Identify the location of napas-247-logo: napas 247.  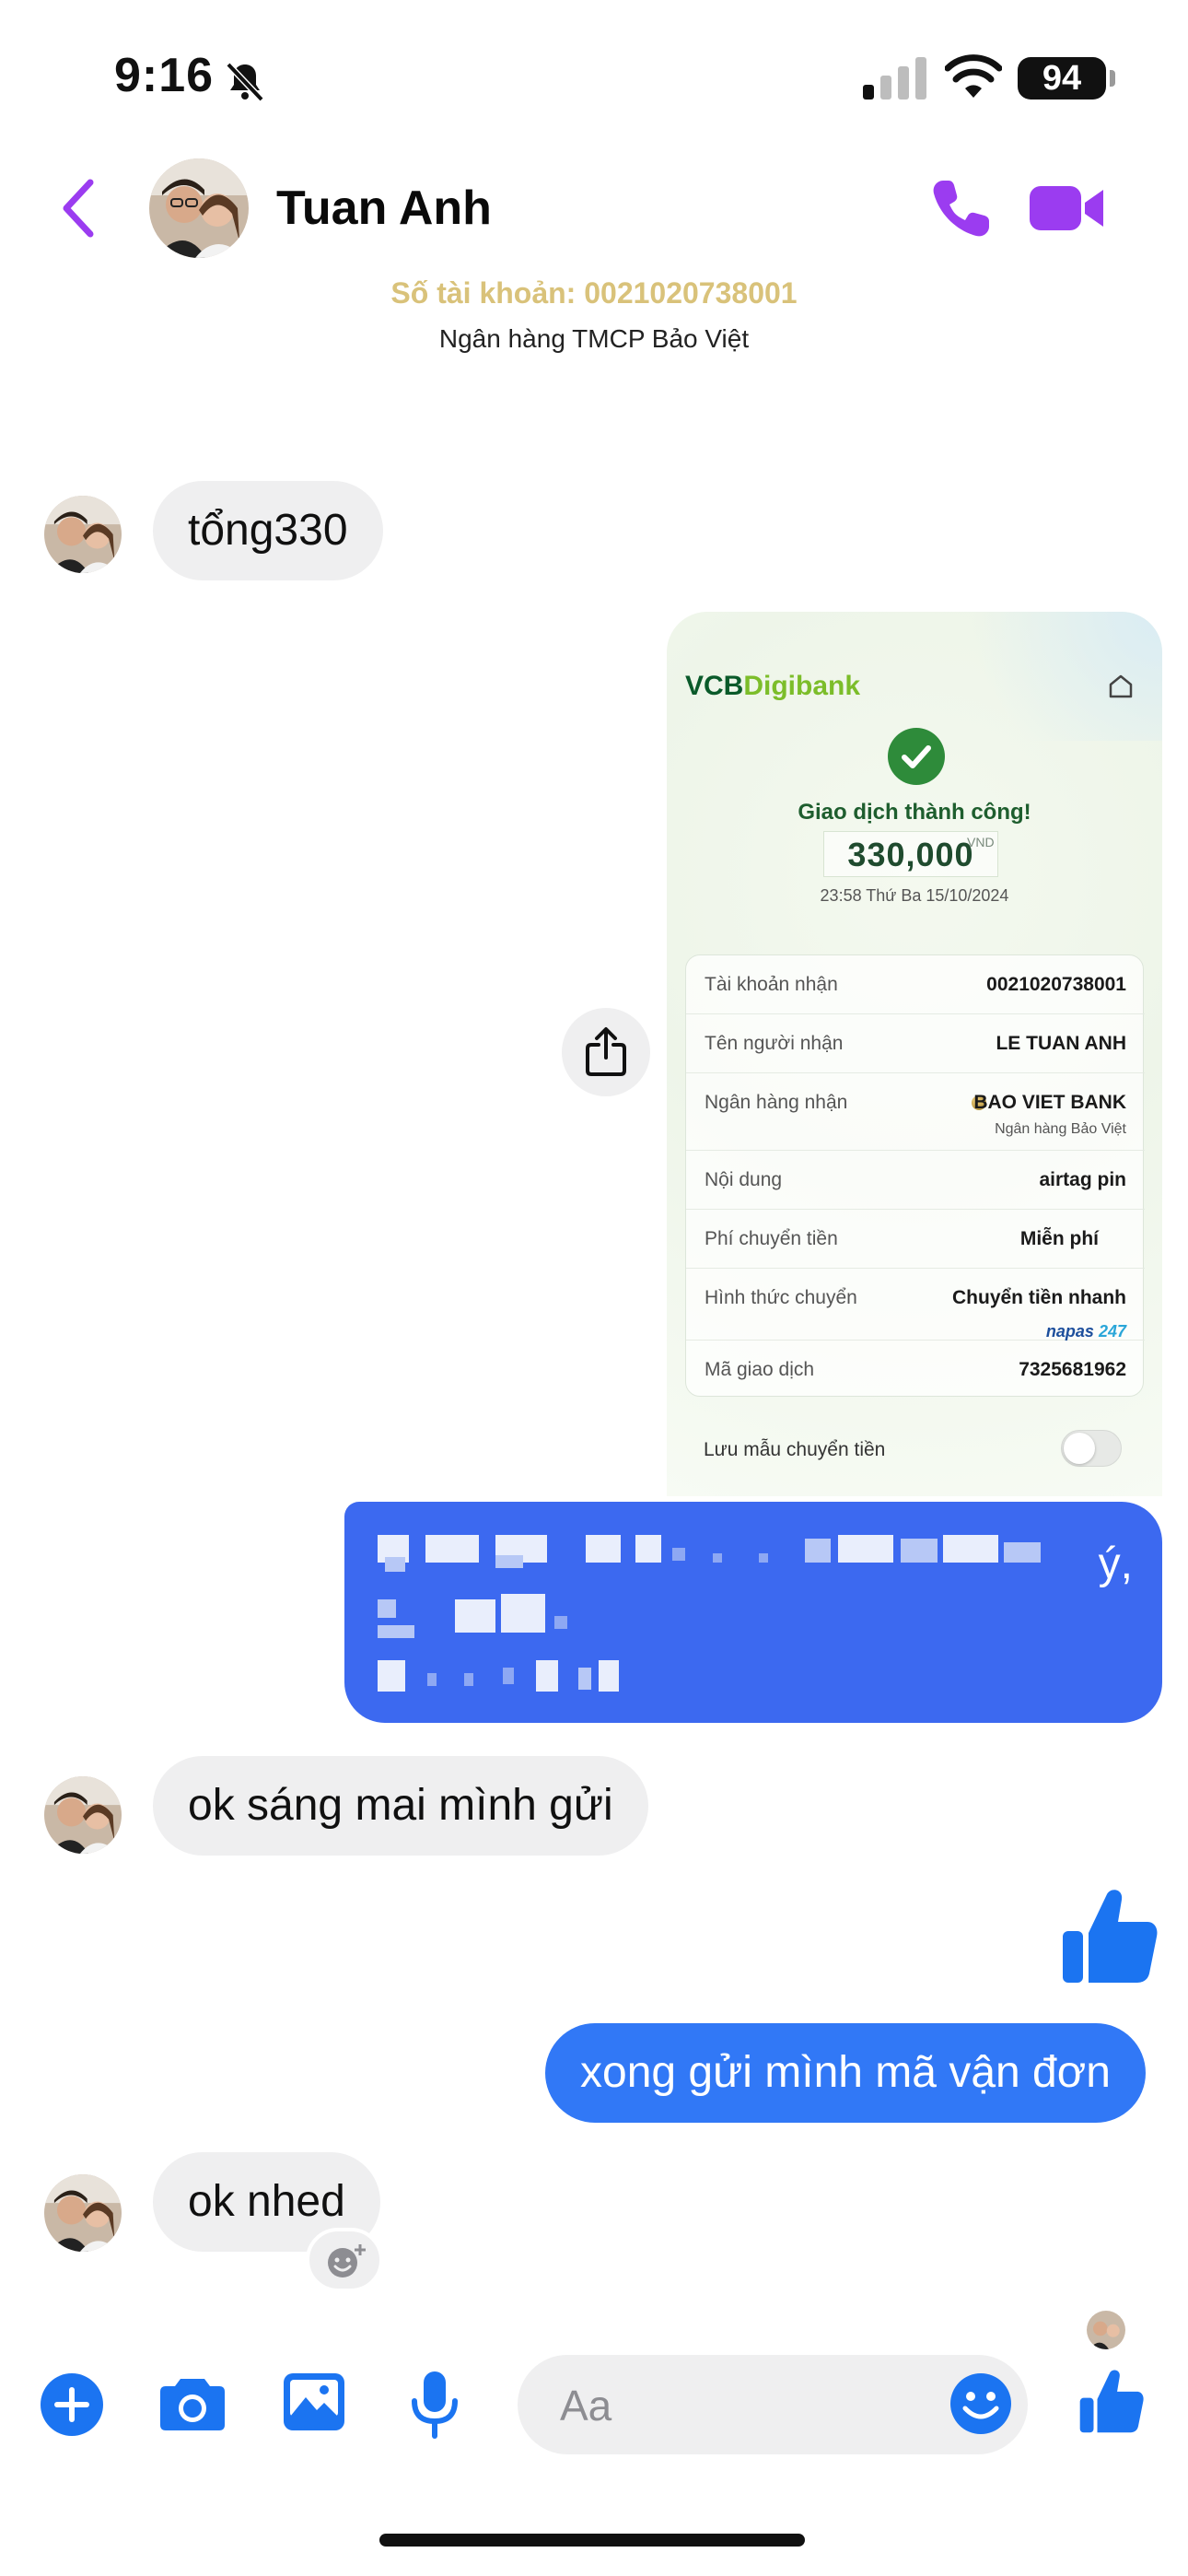
(1085, 1331).